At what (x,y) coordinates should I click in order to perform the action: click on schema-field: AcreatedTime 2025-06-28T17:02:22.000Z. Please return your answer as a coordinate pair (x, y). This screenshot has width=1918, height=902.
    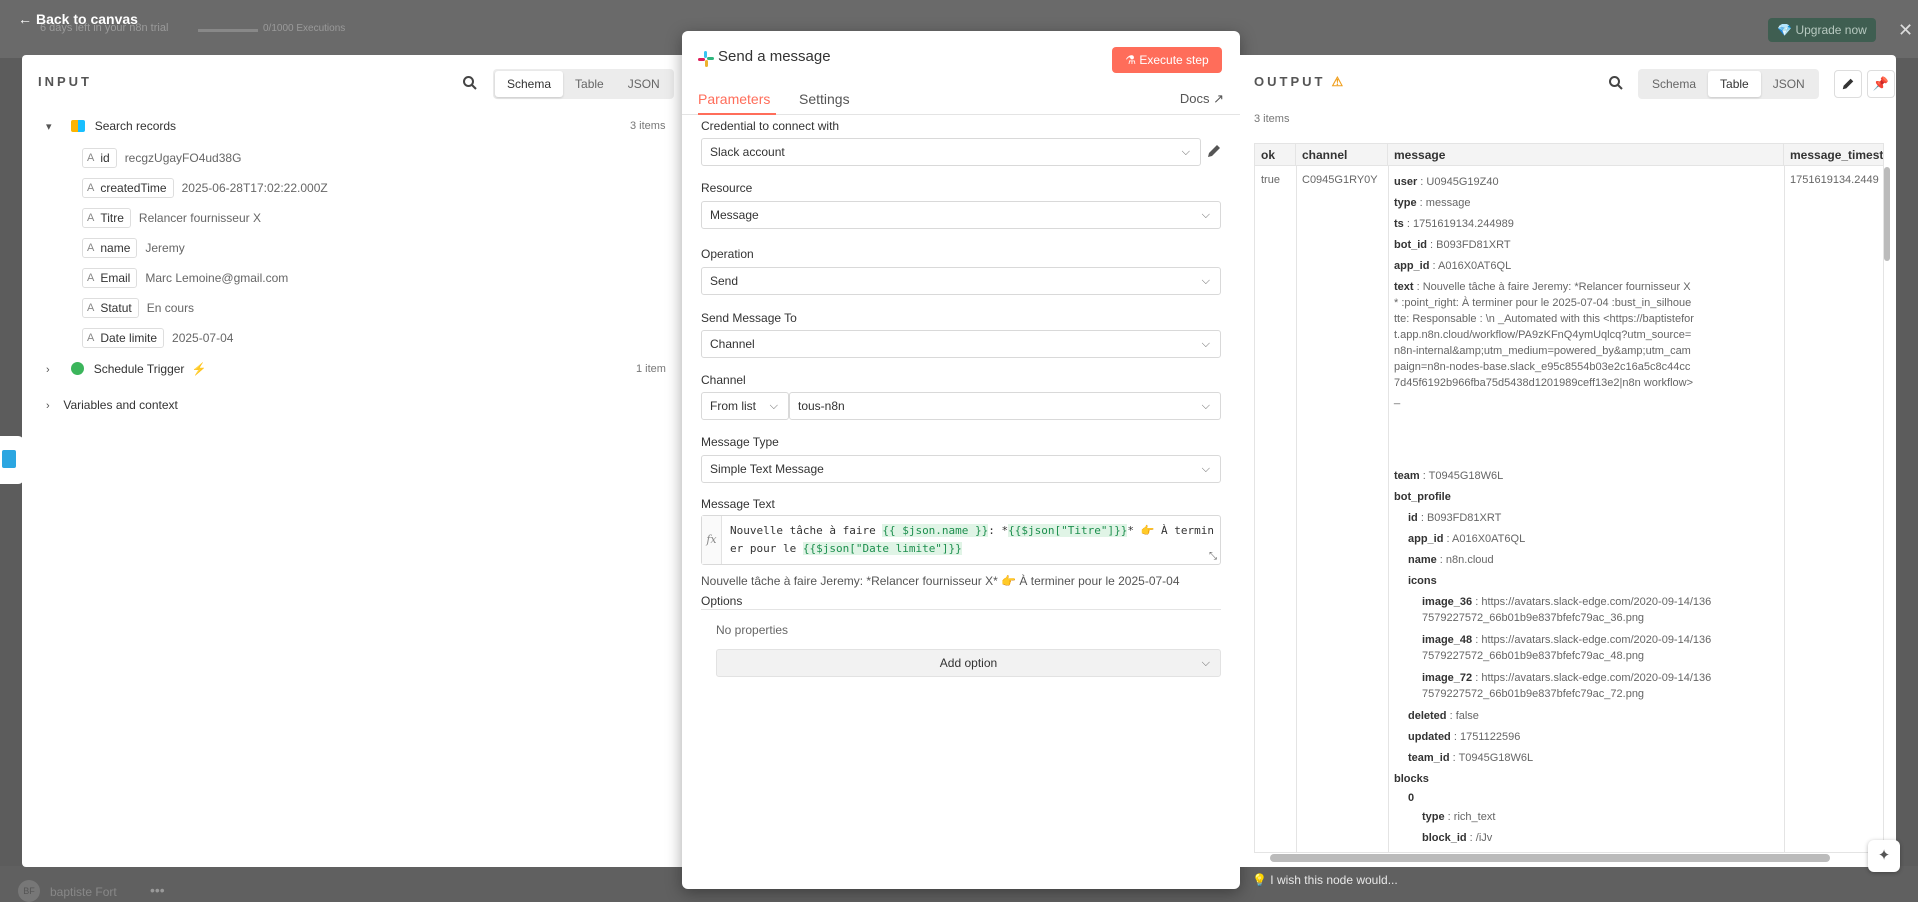
    Looking at the image, I should click on (205, 188).